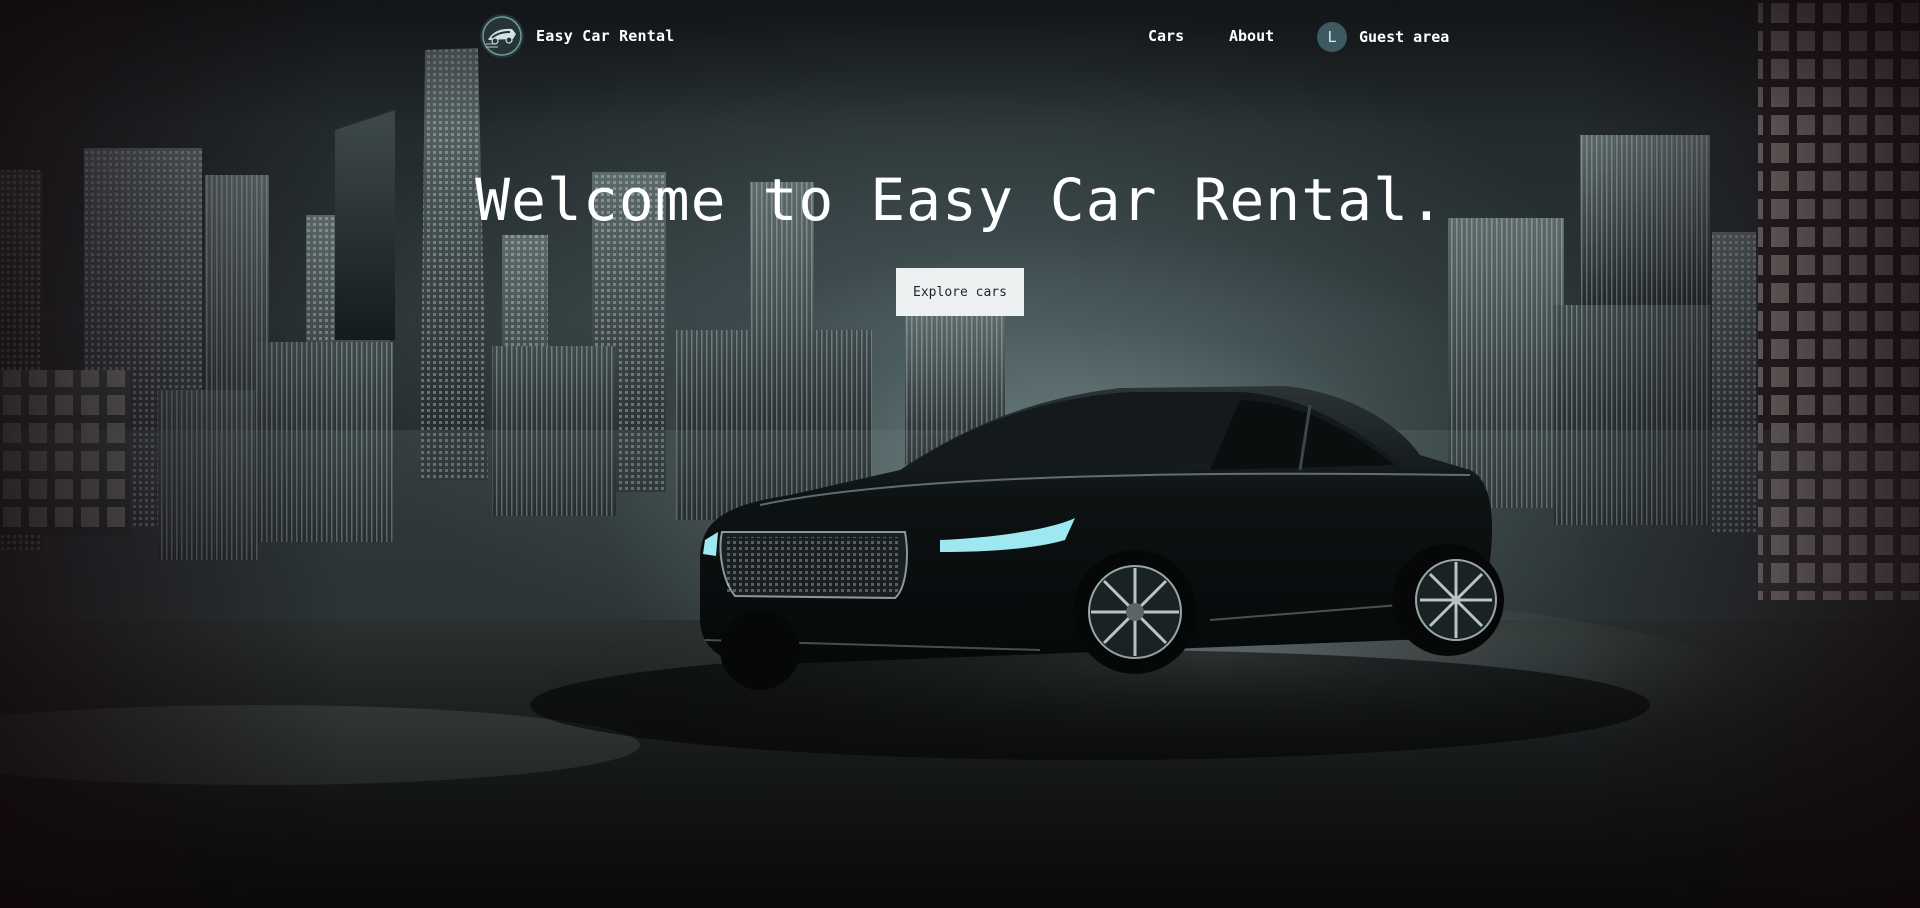  I want to click on guest-area-link: L Guest area, so click(1383, 37).